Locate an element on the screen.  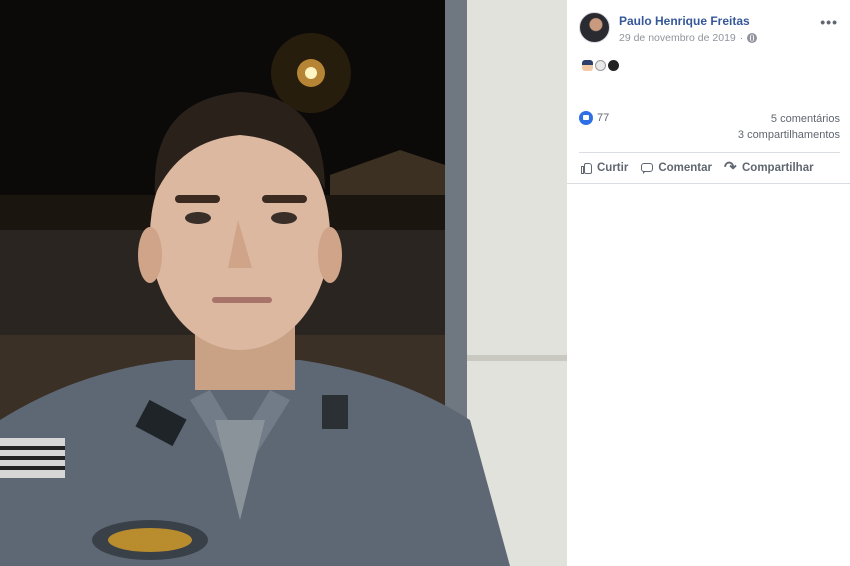
divider is located at coordinates (709, 152).